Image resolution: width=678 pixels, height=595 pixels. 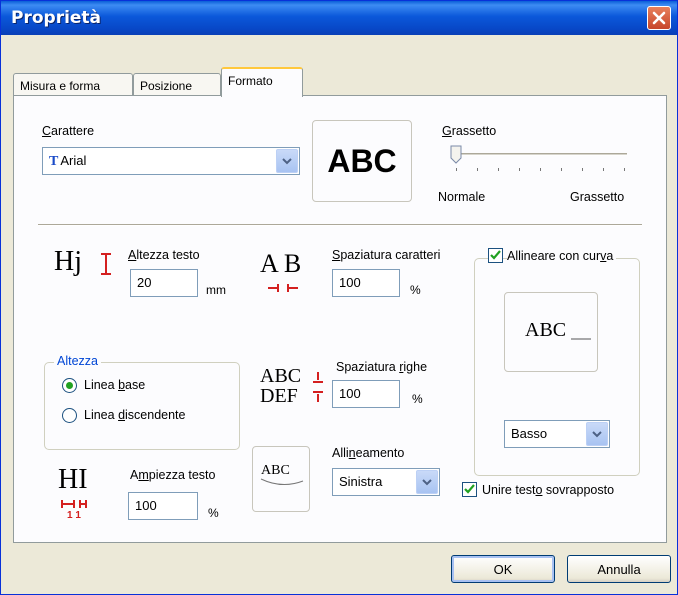 What do you see at coordinates (542, 164) in the screenshot?
I see `bold-slider` at bounding box center [542, 164].